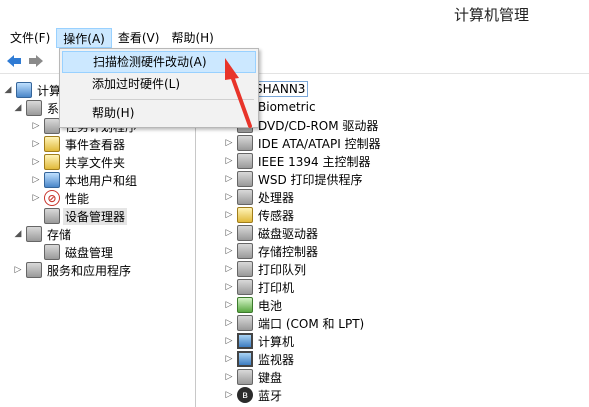 This screenshot has width=589, height=407. I want to click on port-icon, so click(245, 323).